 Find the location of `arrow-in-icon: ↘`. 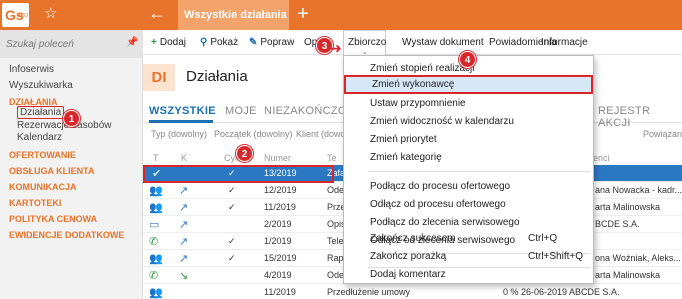

arrow-in-icon: ↘ is located at coordinates (184, 276).